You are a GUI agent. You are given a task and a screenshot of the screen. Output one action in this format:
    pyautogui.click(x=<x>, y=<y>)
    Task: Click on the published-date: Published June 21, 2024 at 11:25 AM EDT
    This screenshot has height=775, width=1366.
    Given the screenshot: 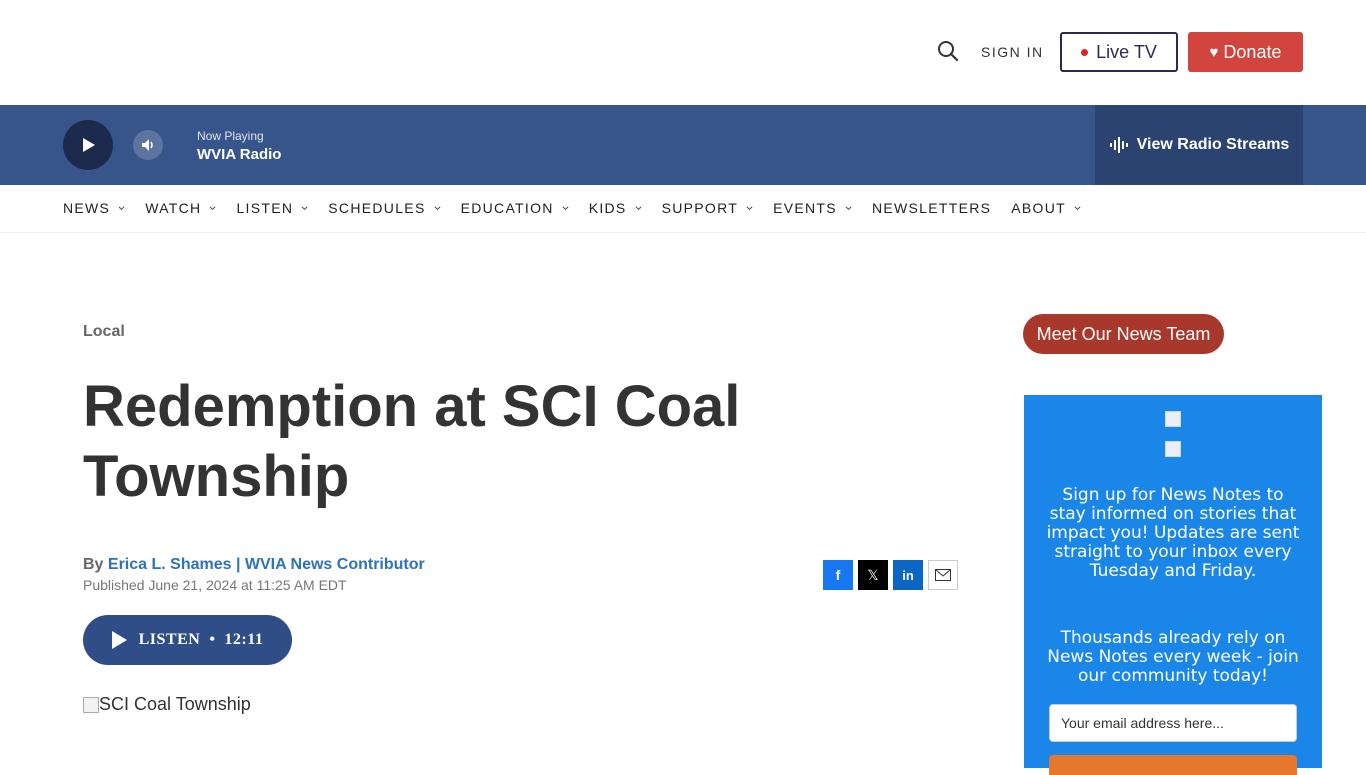 What is the action you would take?
    pyautogui.click(x=215, y=585)
    